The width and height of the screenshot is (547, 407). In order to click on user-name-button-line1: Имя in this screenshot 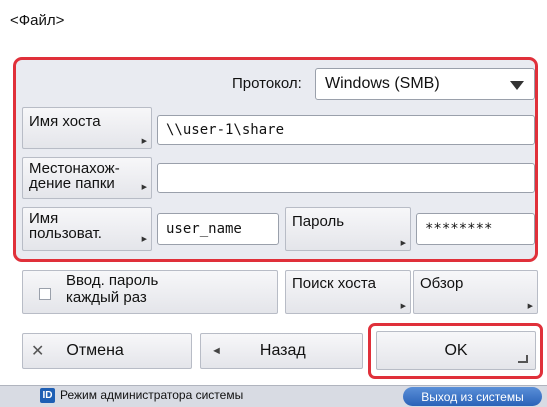, I will do `click(44, 218)`.